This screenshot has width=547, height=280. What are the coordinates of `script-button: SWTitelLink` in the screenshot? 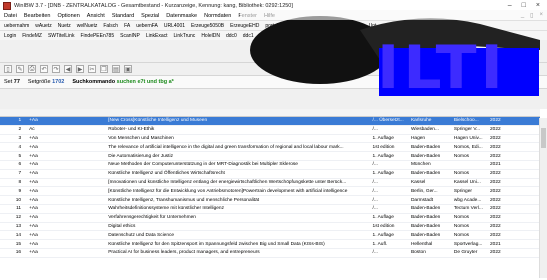 It's located at (61, 36).